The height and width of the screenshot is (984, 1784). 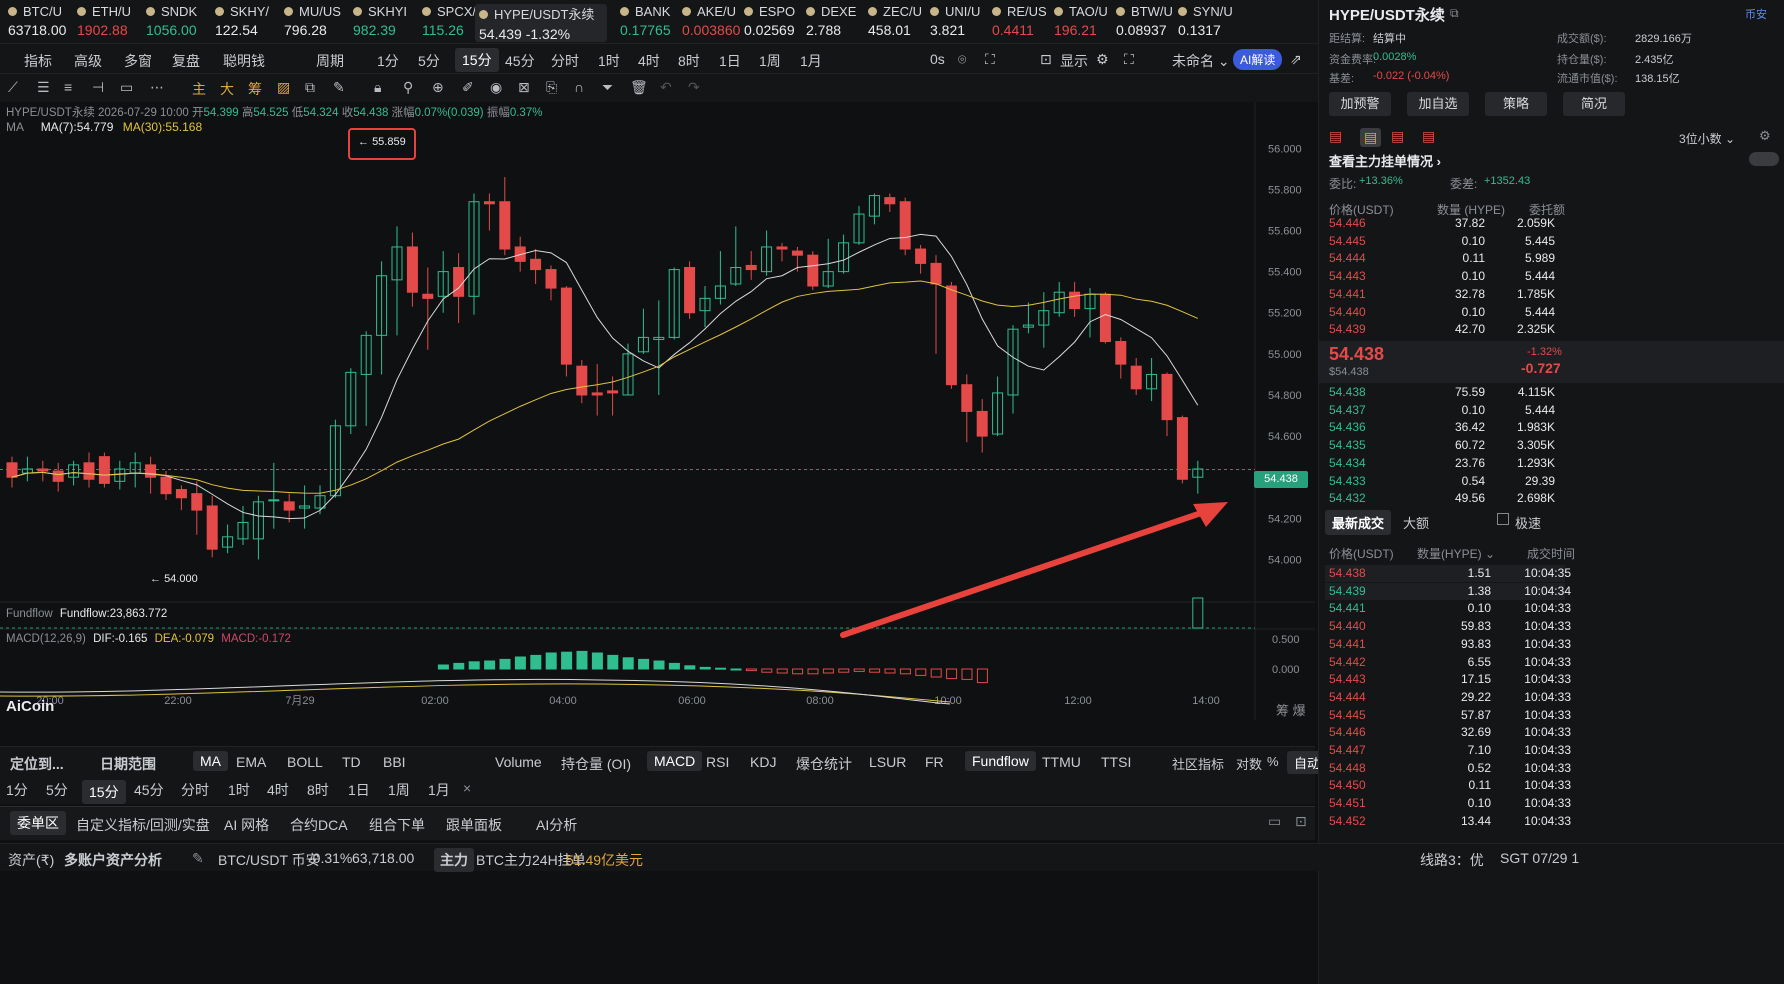 What do you see at coordinates (551, 87) in the screenshot?
I see `paste-icon: ⎘` at bounding box center [551, 87].